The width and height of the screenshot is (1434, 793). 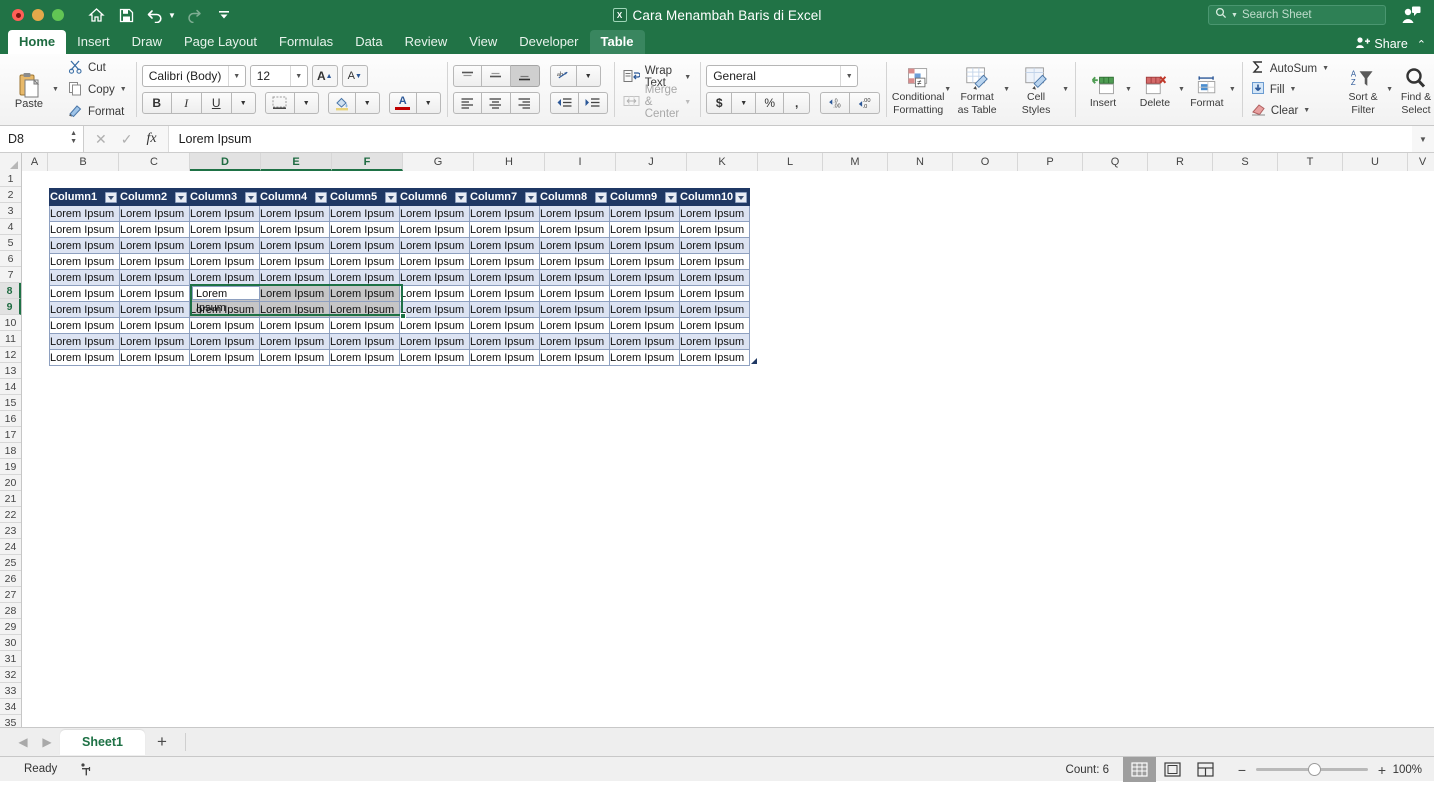 What do you see at coordinates (438, 162) in the screenshot?
I see `column-header-G: G` at bounding box center [438, 162].